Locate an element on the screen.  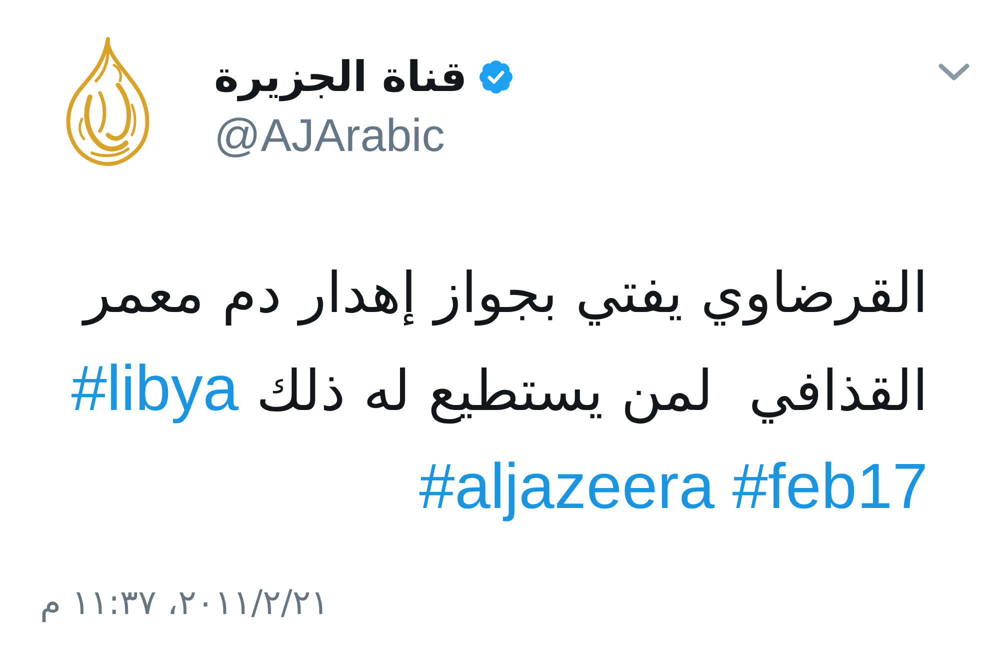
author-handle: @AJArabic is located at coordinates (329, 135).